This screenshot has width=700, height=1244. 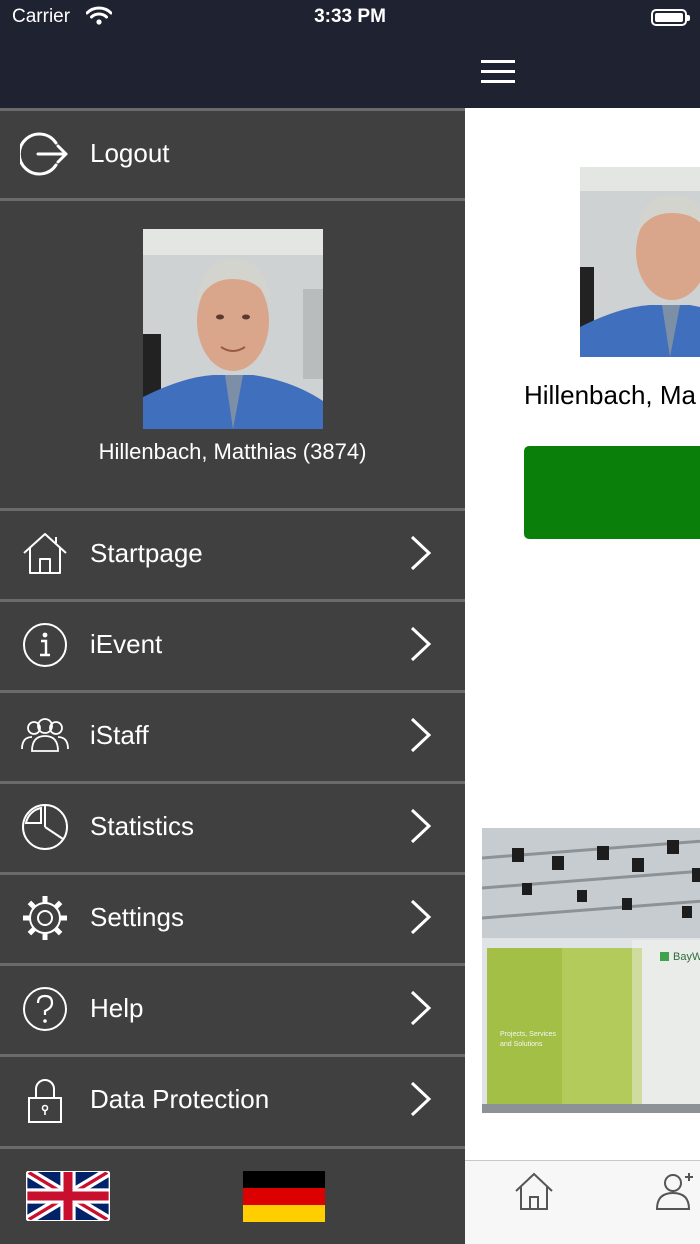 What do you see at coordinates (591, 970) in the screenshot?
I see `event-image: BayWa Projects, Services and Solutions` at bounding box center [591, 970].